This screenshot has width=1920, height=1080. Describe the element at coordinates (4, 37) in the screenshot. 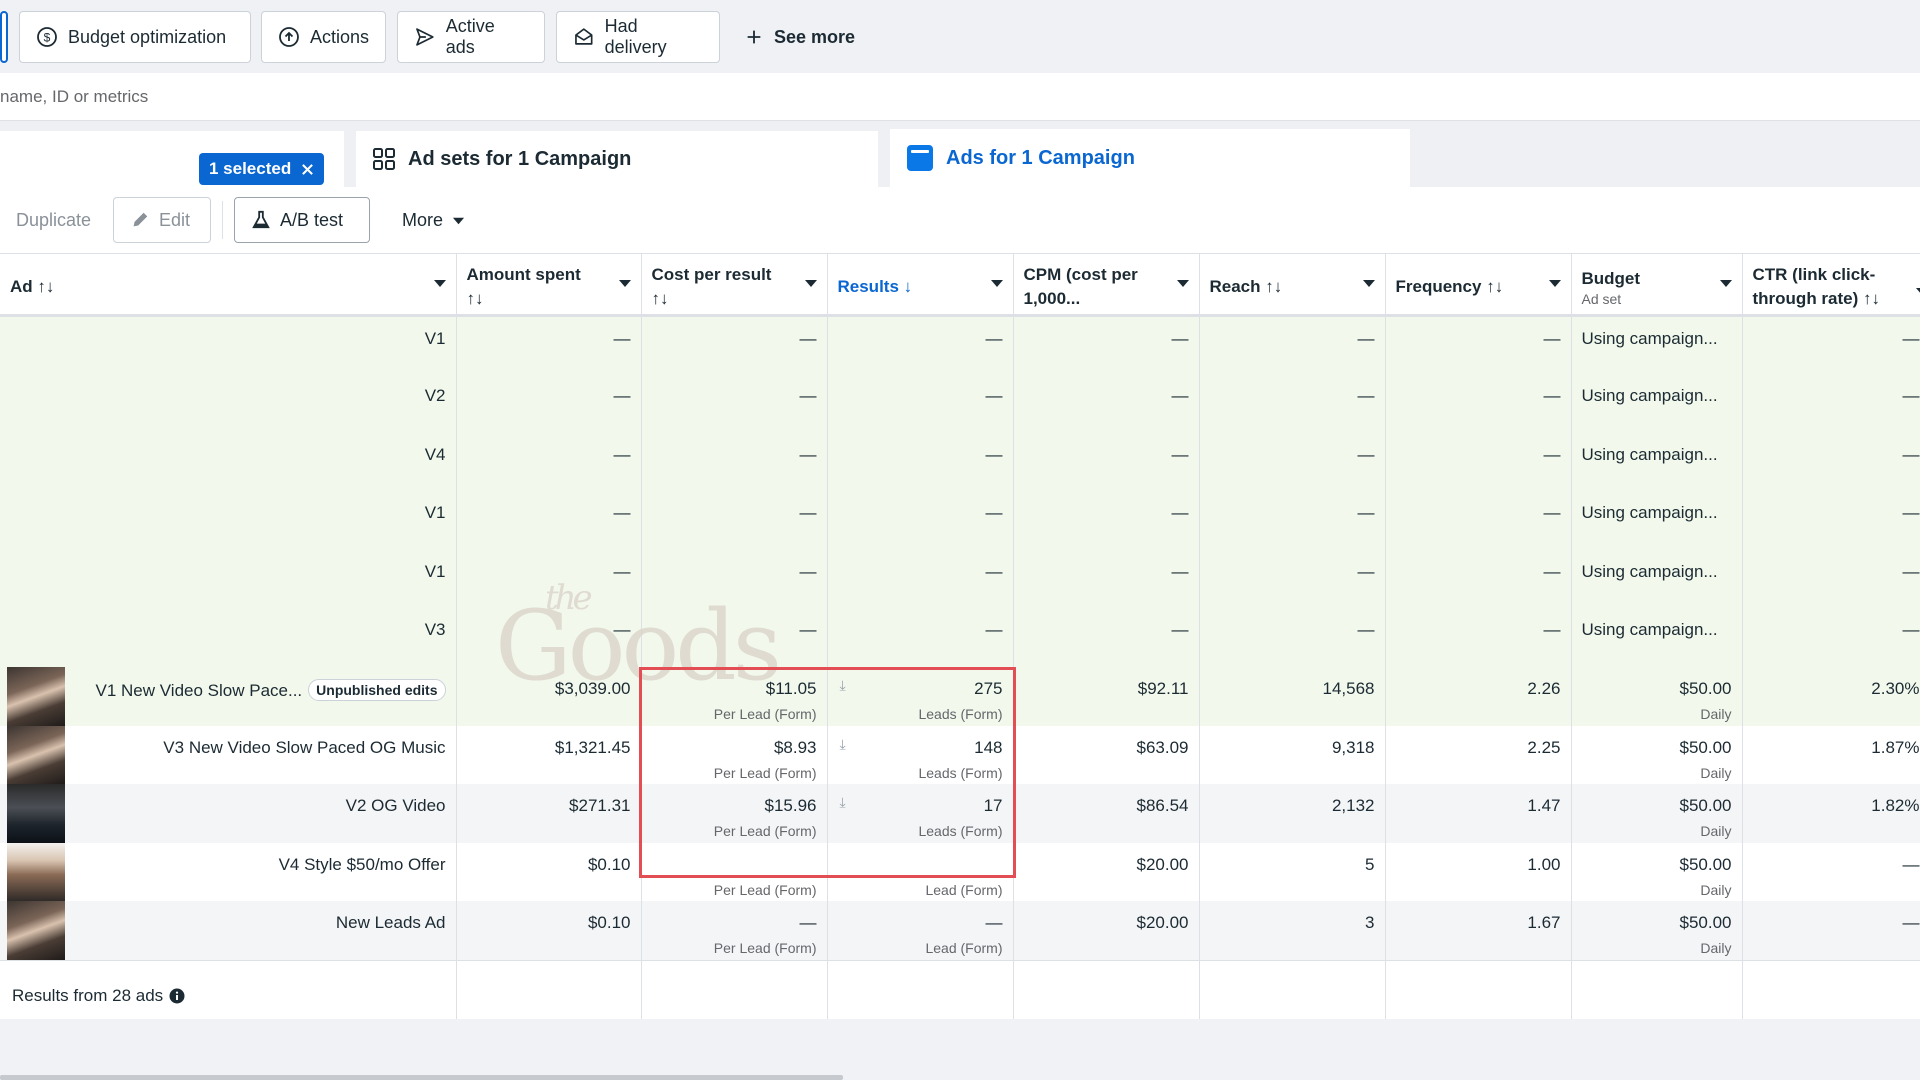

I see `filter-chip-partial` at that location.